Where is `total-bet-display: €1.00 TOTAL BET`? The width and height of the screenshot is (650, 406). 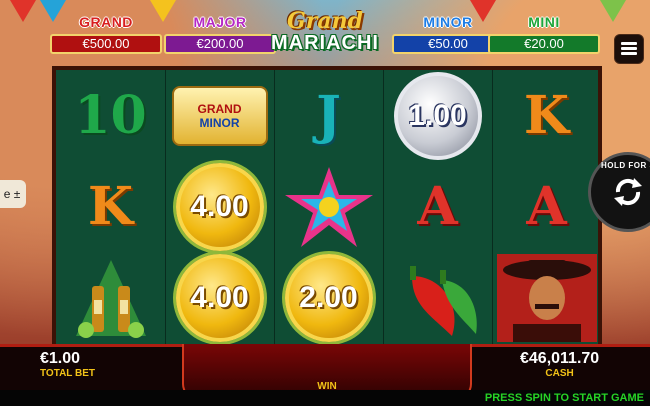 total-bet-display: €1.00 TOTAL BET is located at coordinates (67, 364).